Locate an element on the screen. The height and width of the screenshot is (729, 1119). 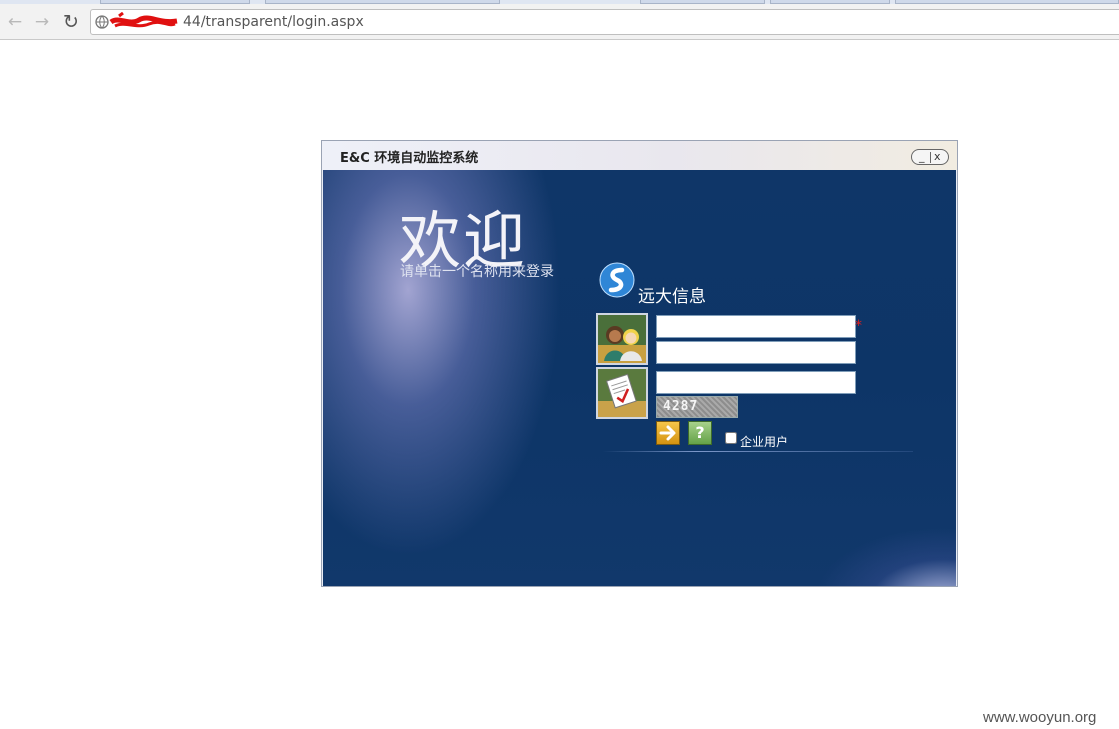
password-avatar is located at coordinates (622, 393).